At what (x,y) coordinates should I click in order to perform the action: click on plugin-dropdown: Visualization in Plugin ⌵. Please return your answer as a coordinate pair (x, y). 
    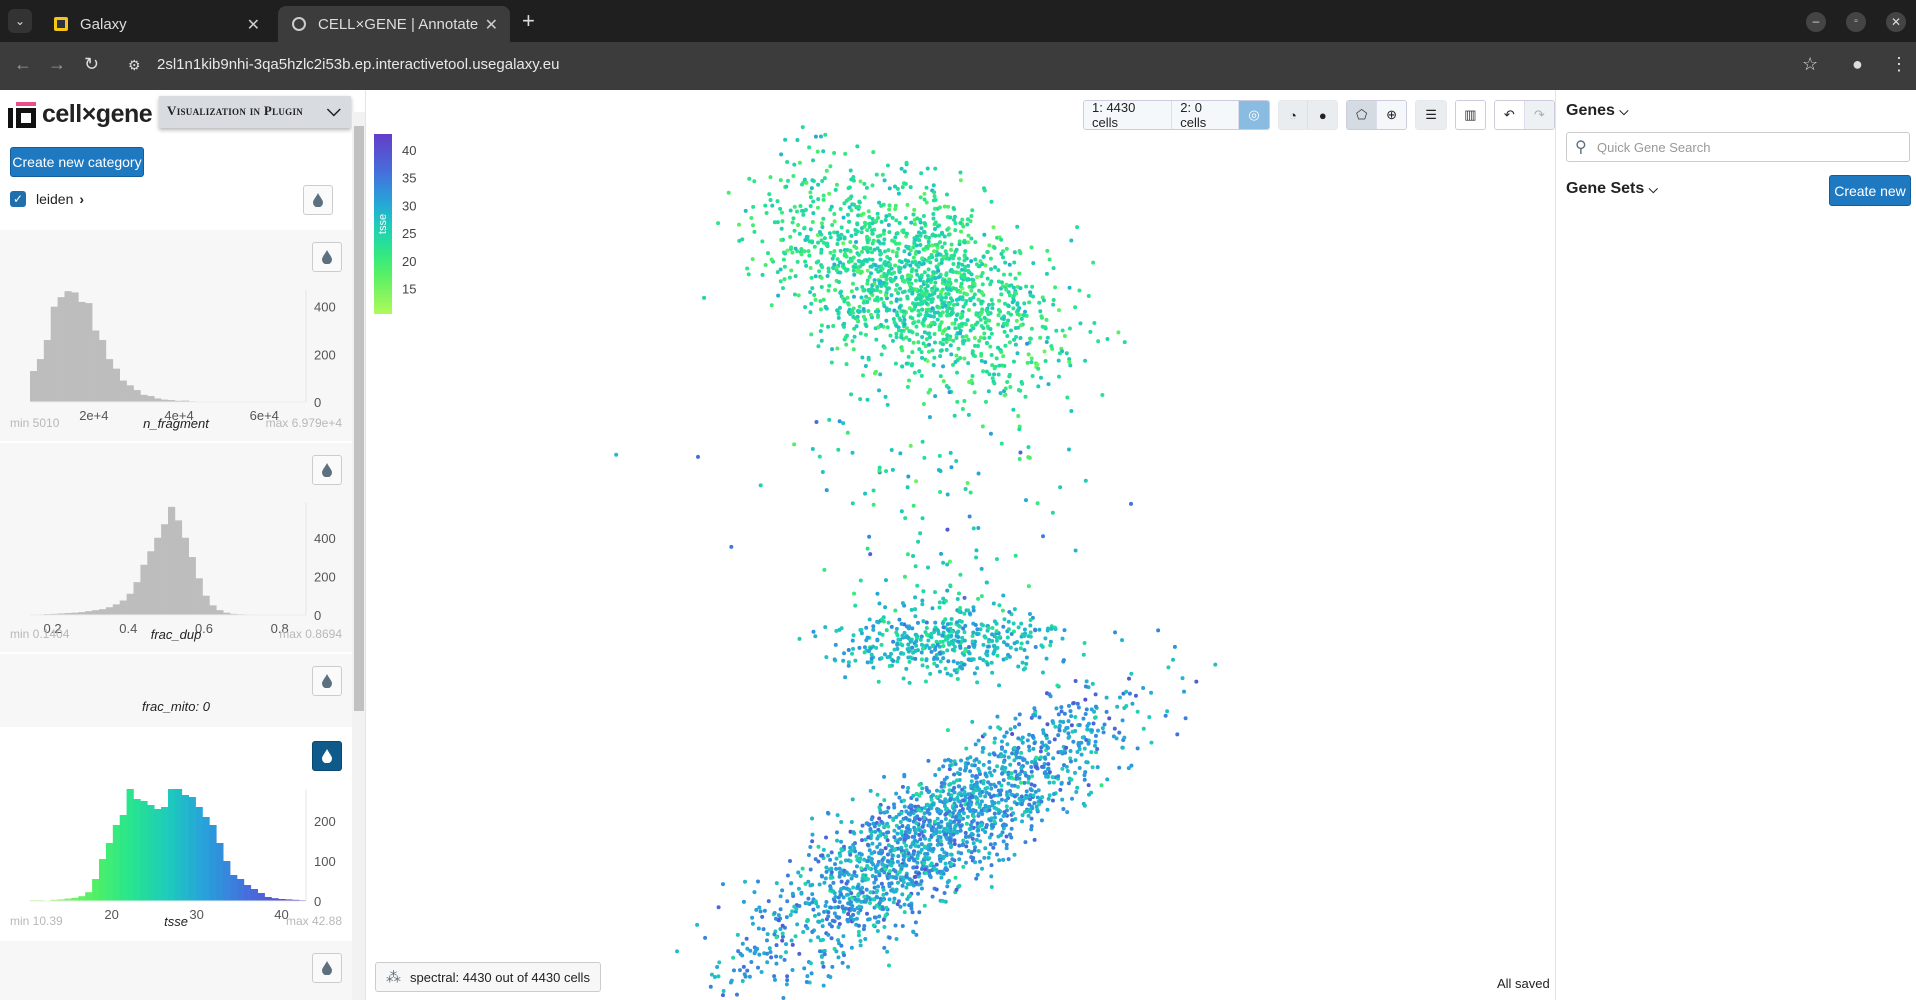
    Looking at the image, I should click on (255, 112).